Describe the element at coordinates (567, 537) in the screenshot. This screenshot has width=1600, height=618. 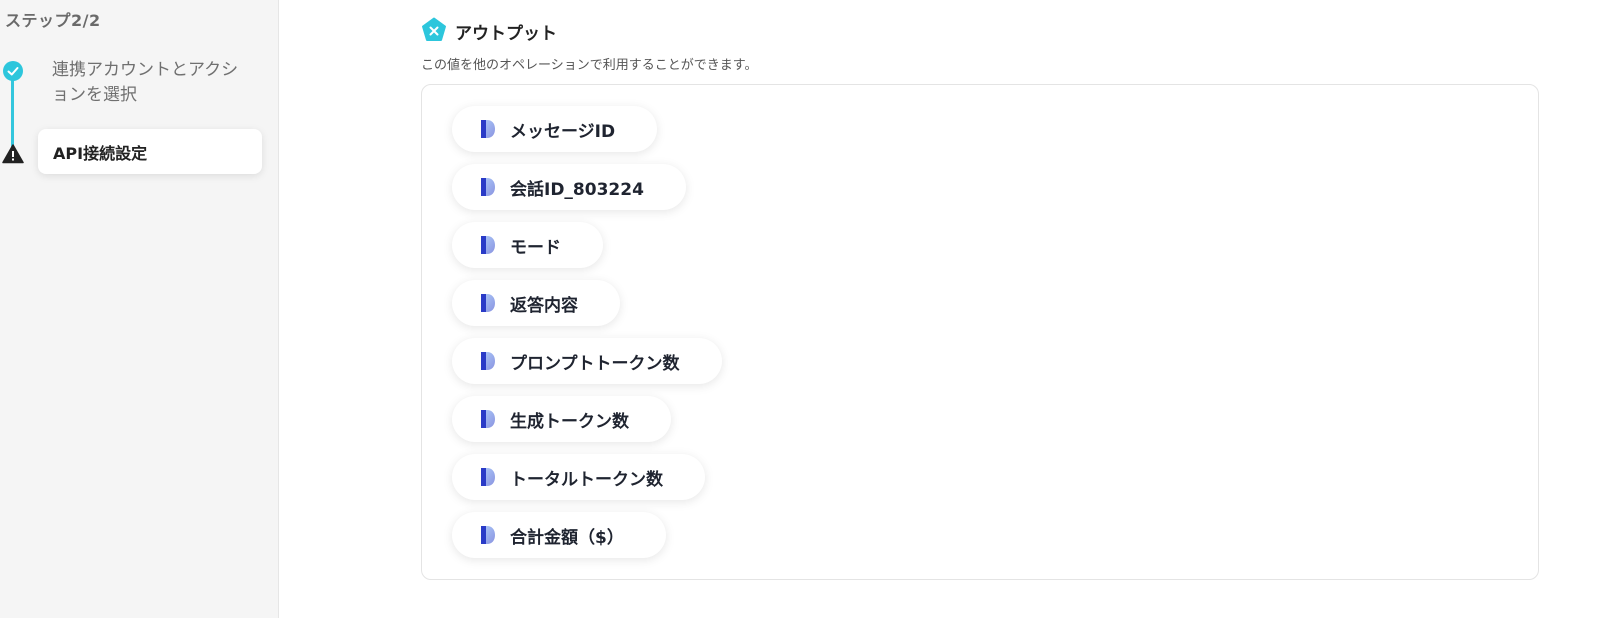
I see `output-variable-label: 合計金額（$）` at that location.